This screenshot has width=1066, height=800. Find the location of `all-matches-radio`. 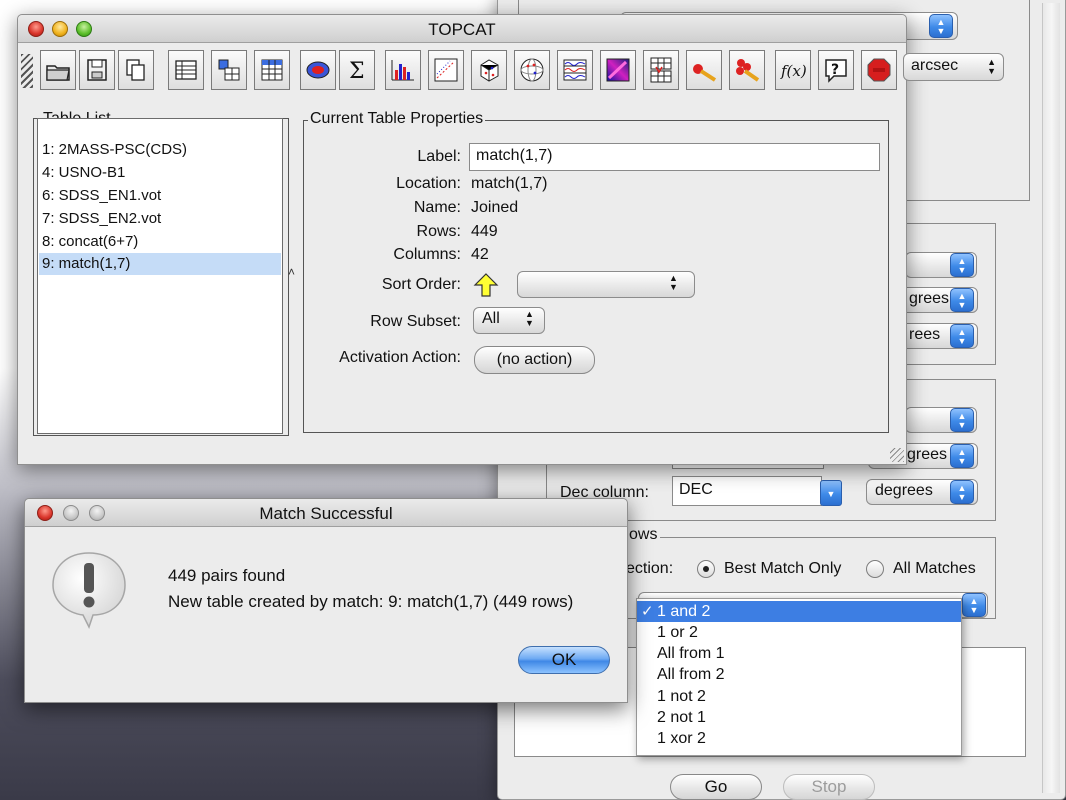

all-matches-radio is located at coordinates (875, 569).